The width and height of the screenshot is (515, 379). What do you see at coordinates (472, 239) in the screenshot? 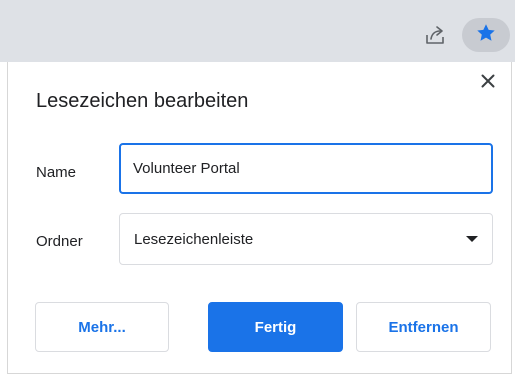
I see `dropdown-caret-icon` at bounding box center [472, 239].